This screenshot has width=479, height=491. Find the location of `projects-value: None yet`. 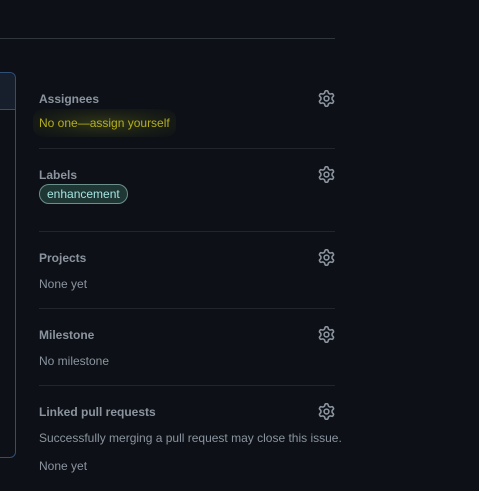

projects-value: None yet is located at coordinates (63, 284).